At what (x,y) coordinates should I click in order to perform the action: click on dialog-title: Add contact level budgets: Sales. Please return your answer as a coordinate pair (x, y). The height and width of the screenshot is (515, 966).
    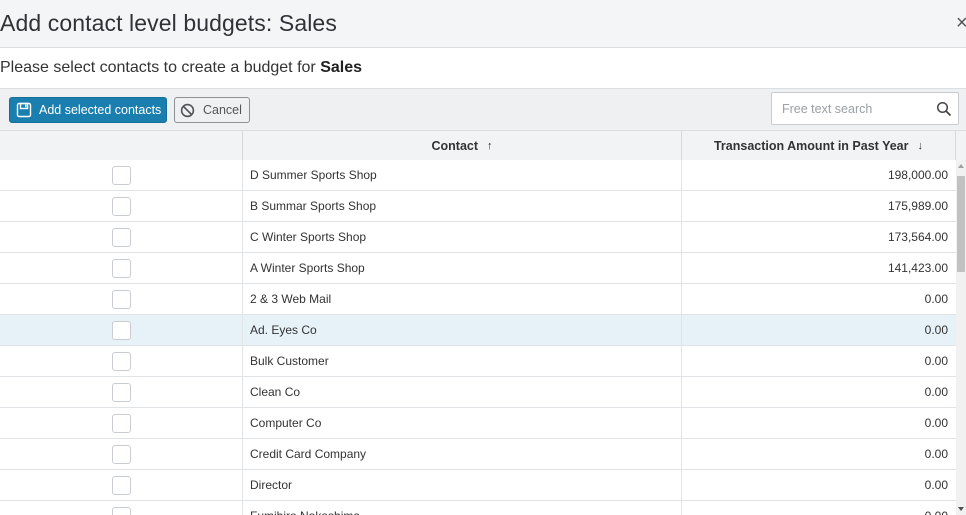
    Looking at the image, I should click on (168, 23).